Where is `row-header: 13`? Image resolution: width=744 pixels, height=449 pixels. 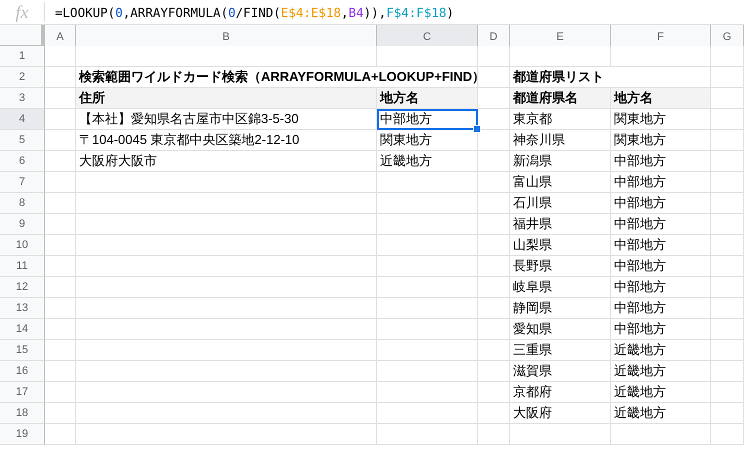
row-header: 13 is located at coordinates (22, 308).